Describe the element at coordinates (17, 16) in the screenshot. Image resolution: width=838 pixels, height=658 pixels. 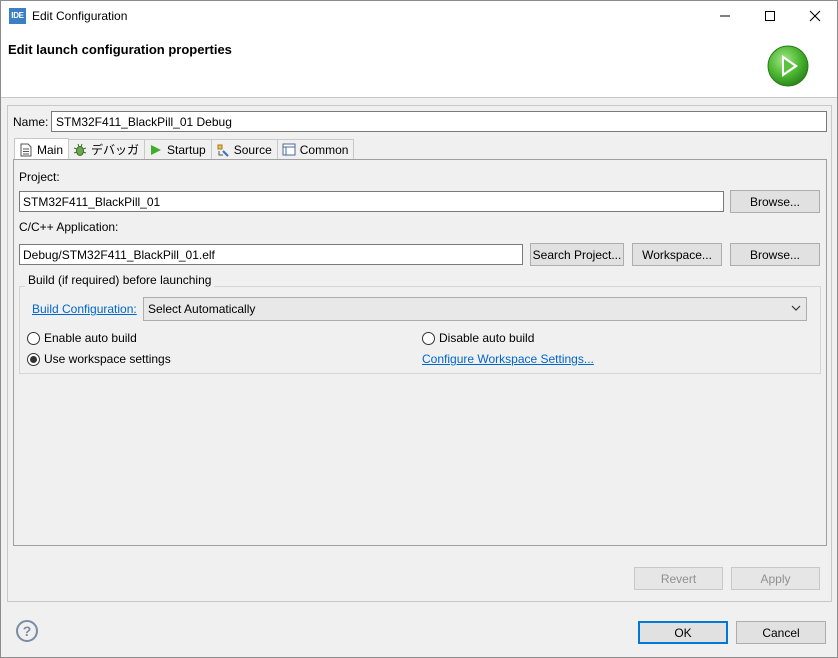
I see `app-icon: IDE` at that location.